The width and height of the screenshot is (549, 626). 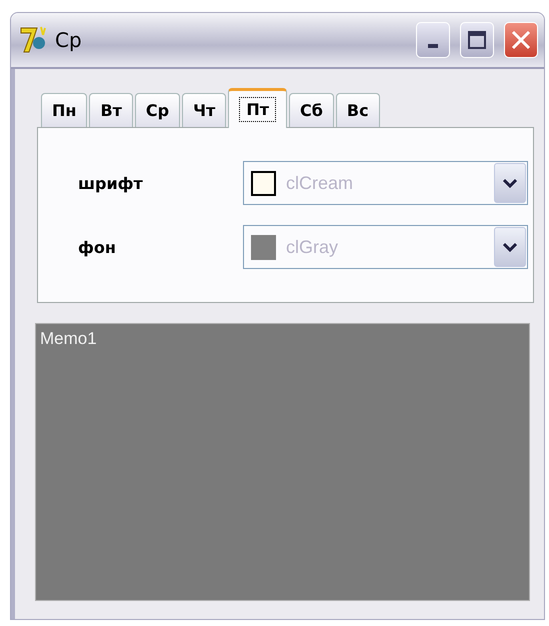 What do you see at coordinates (157, 110) in the screenshot?
I see `day-tab: Ср` at bounding box center [157, 110].